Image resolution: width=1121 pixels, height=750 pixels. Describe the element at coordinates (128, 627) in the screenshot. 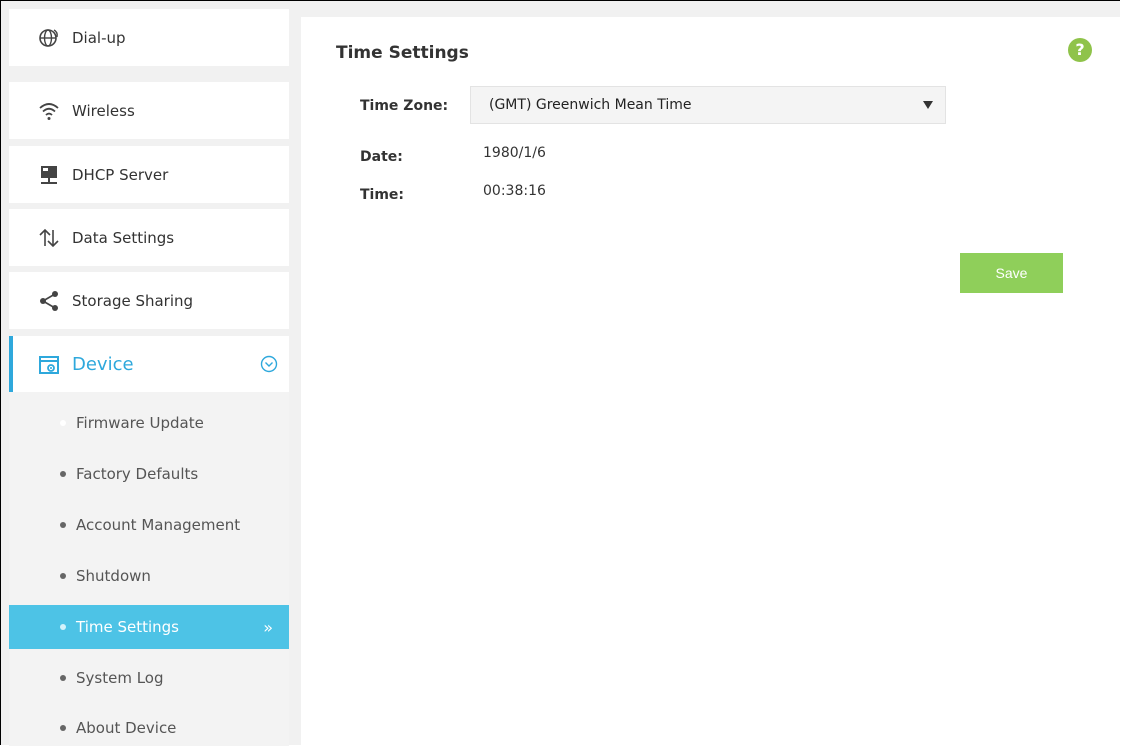

I see `submenu-item-label: Time Settings` at that location.